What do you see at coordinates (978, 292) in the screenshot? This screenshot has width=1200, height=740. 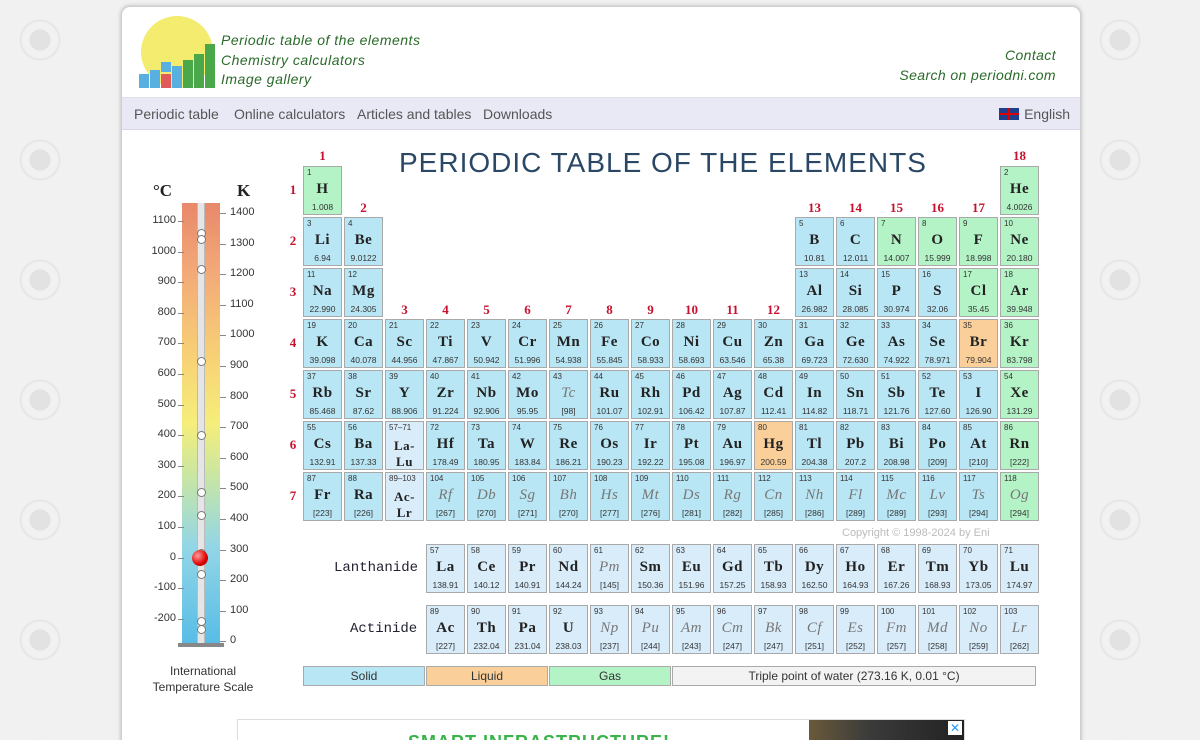 I see `element-cell-cl: 17 Cl 35.45` at bounding box center [978, 292].